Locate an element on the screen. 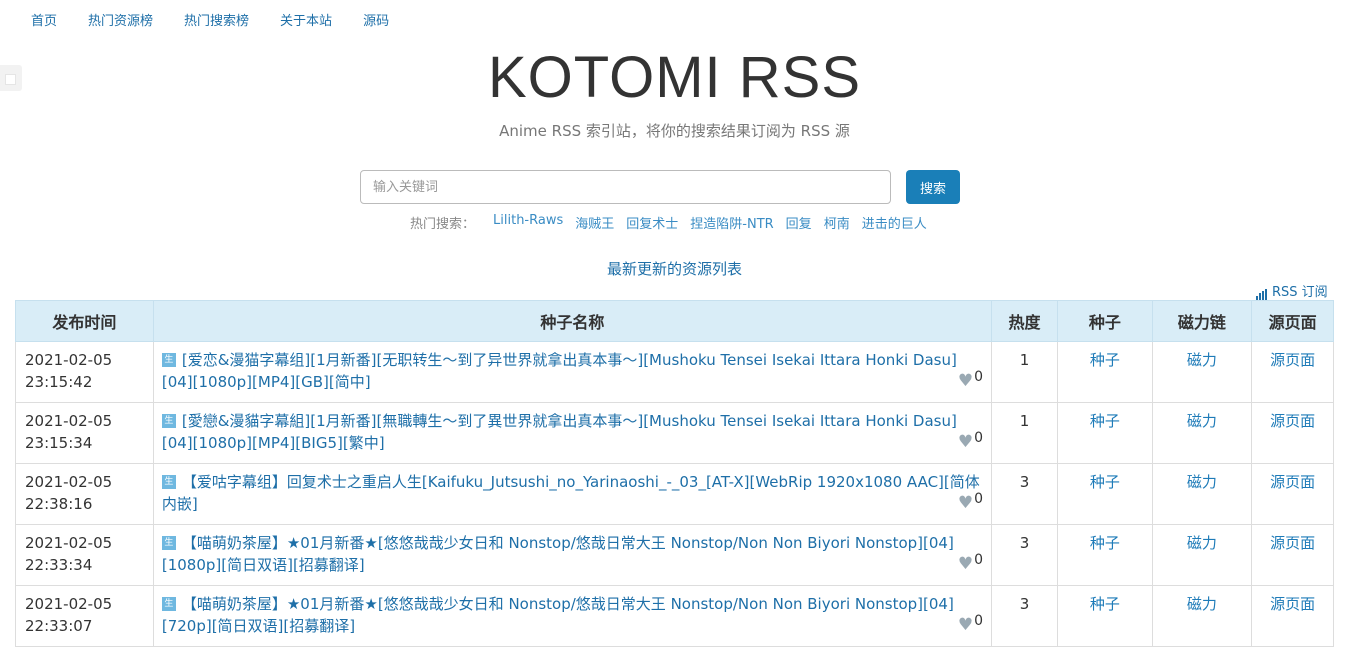 The image size is (1349, 647). hot-term-link: 进击的巨人 is located at coordinates (894, 222).